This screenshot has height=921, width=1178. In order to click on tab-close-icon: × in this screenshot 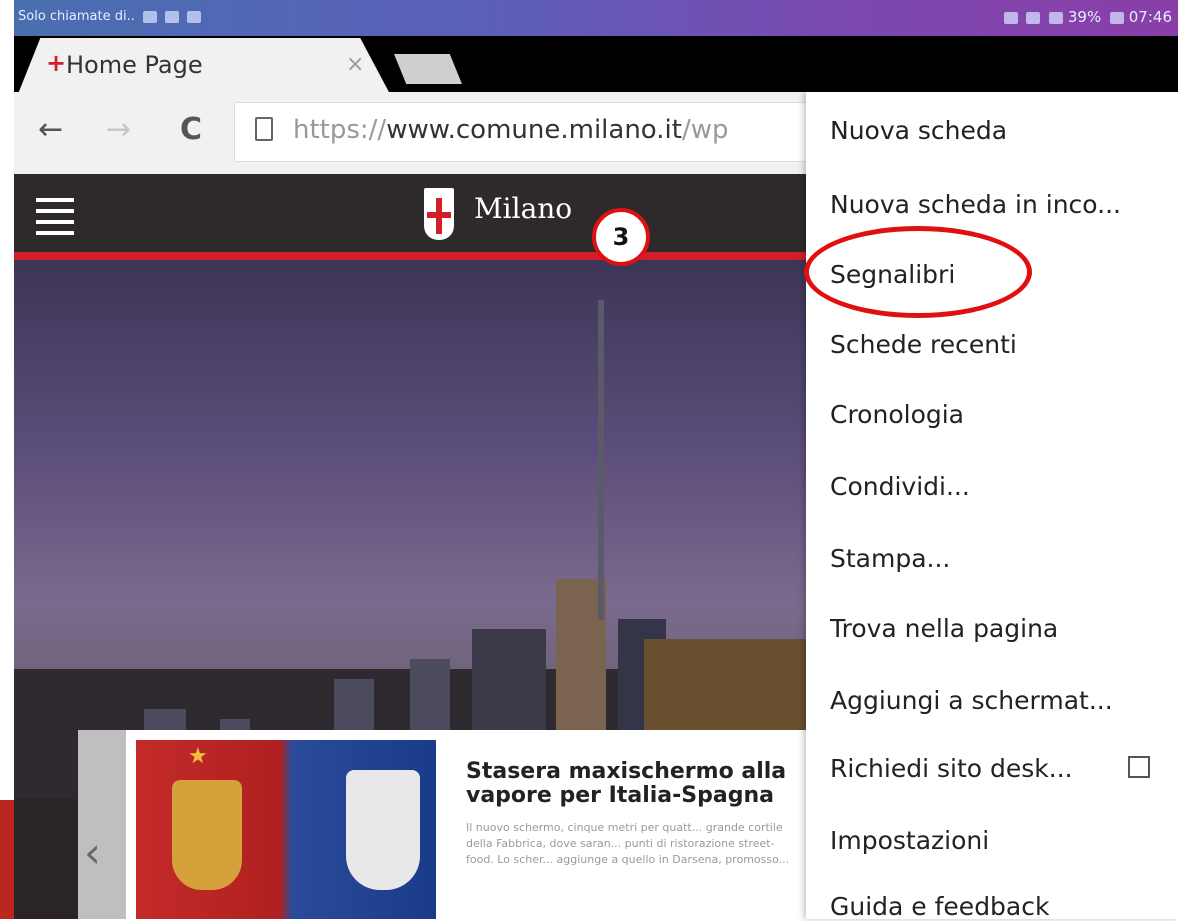, I will do `click(355, 64)`.